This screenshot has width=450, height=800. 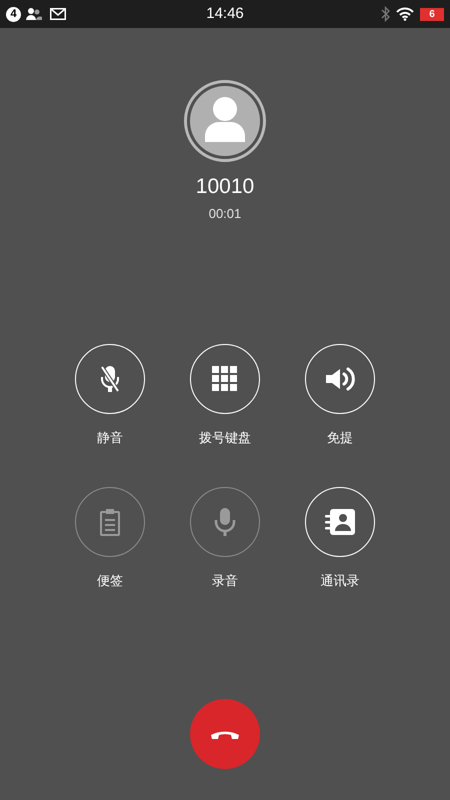 What do you see at coordinates (225, 437) in the screenshot?
I see `action-label: 拨号键盘` at bounding box center [225, 437].